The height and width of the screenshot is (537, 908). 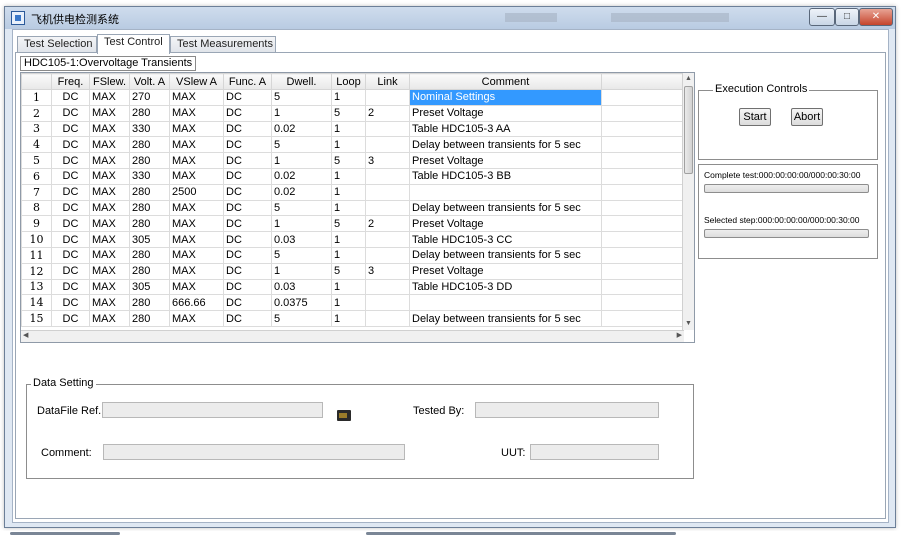 I want to click on scroll-right-icon: ▶, so click(x=679, y=336).